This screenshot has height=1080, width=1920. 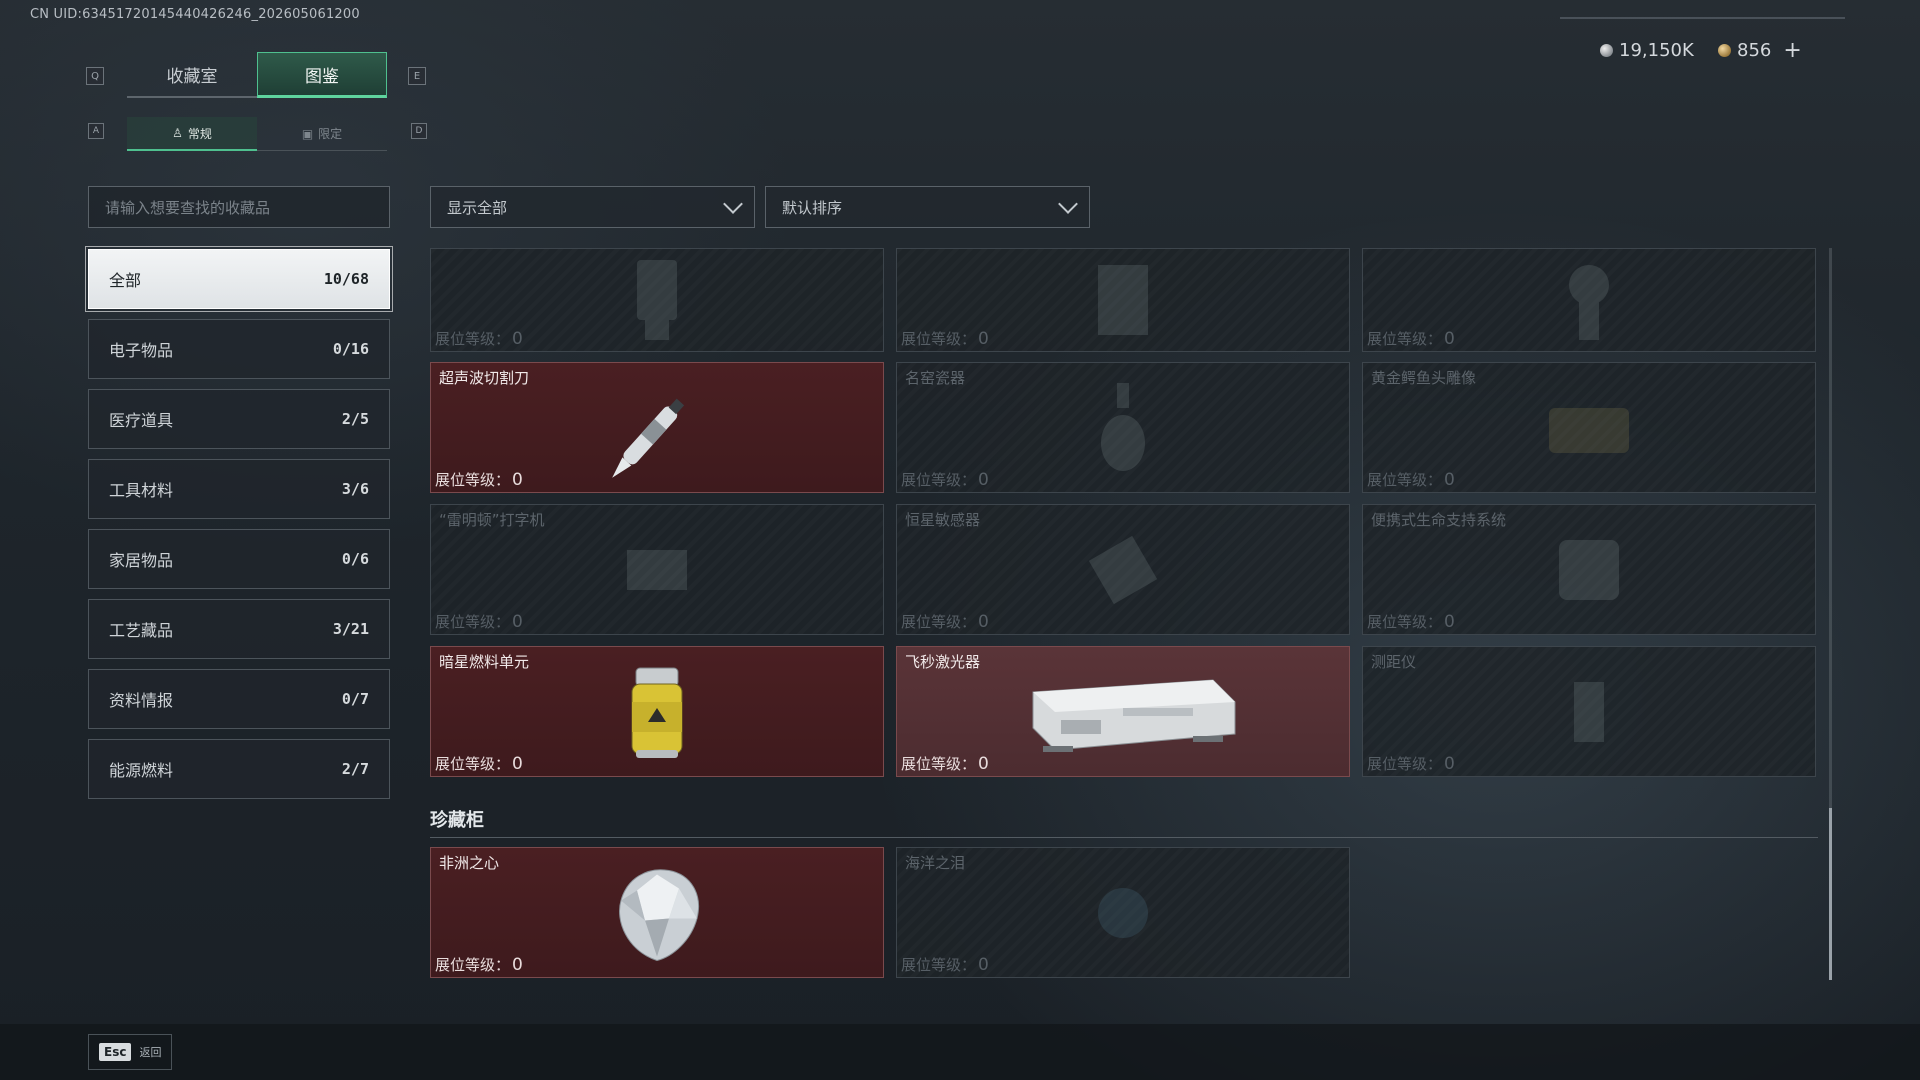 I want to click on collection-card: 非洲之心 展位等级： 0, so click(x=657, y=912).